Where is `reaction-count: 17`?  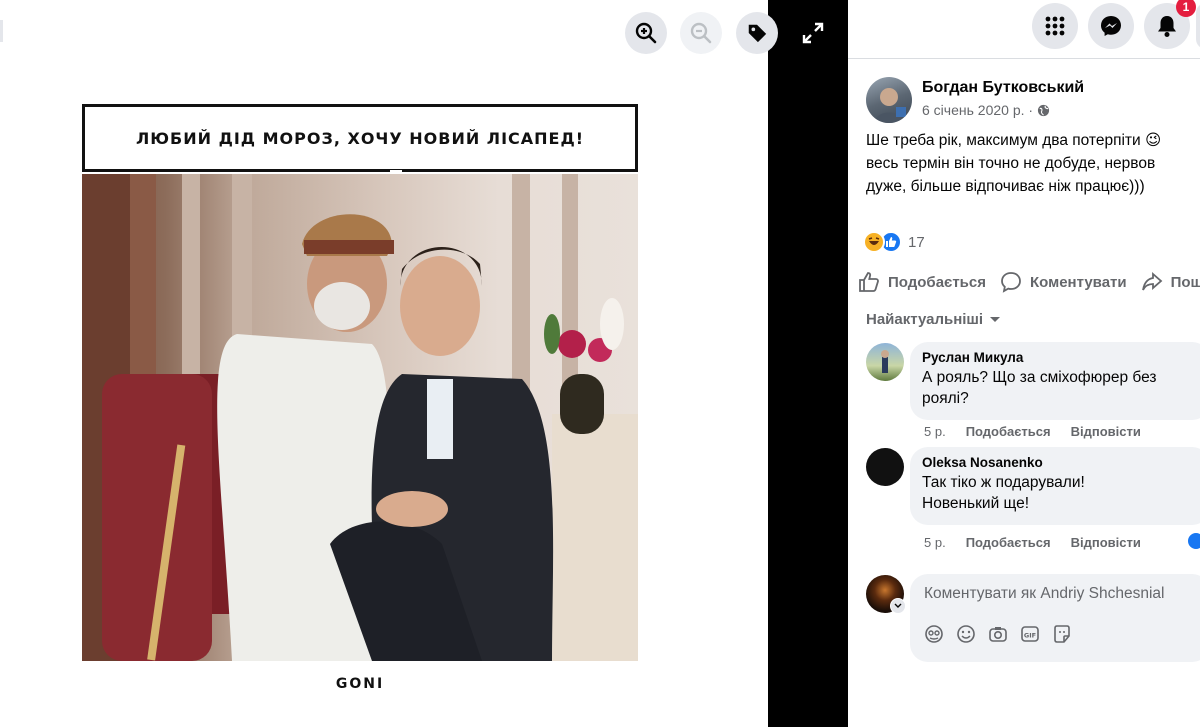
reaction-count: 17 is located at coordinates (916, 242).